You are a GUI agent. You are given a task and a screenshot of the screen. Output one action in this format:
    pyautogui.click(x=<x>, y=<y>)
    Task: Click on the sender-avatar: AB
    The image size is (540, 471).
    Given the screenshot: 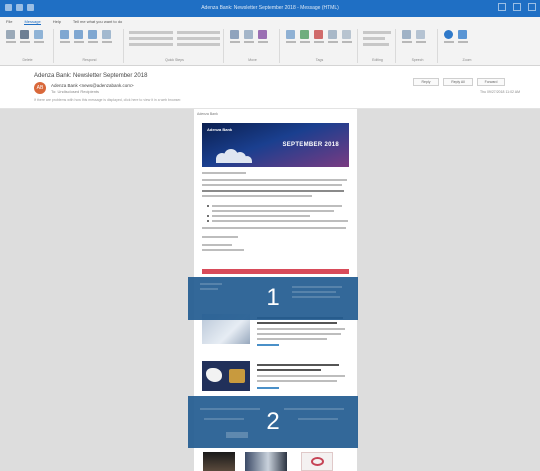 What is the action you would take?
    pyautogui.click(x=40, y=88)
    